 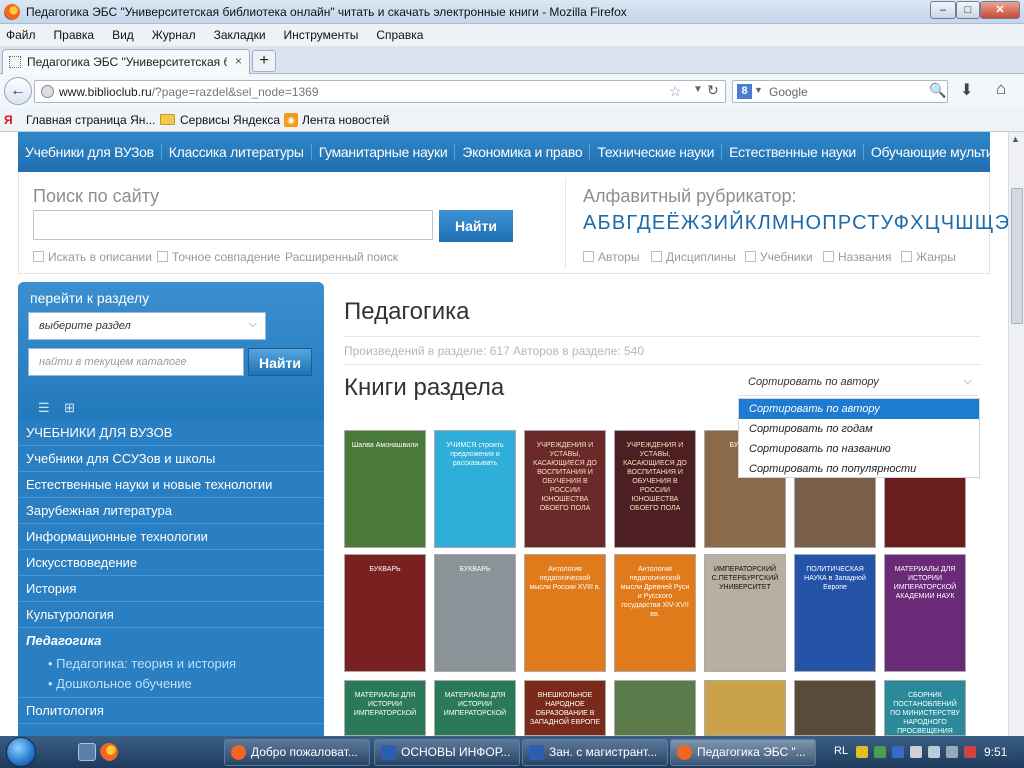 What do you see at coordinates (171, 433) in the screenshot?
I see `sidebar-item-university-textbooks: УЧЕБНИКИ ДЛЯ ВУЗОВ` at bounding box center [171, 433].